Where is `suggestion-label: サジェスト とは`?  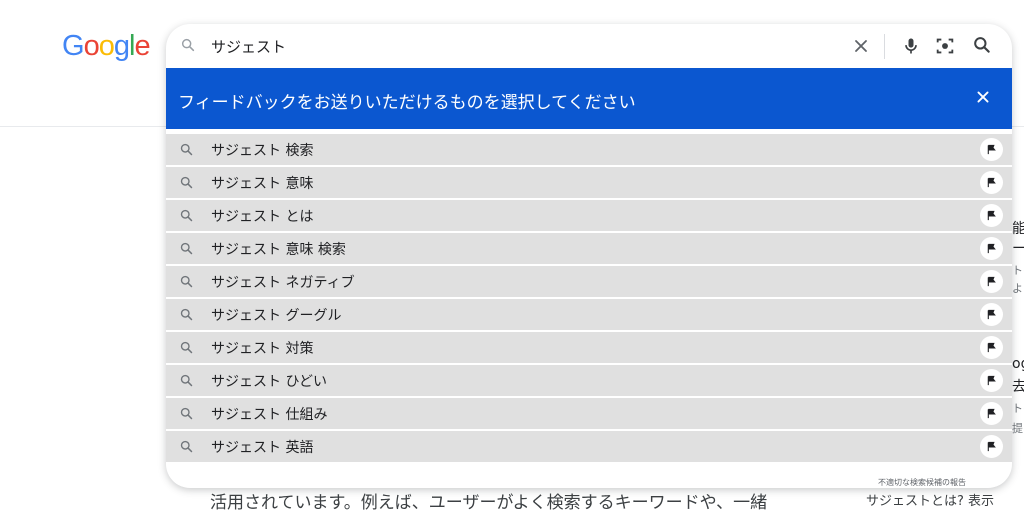
suggestion-label: サジェスト とは is located at coordinates (262, 217).